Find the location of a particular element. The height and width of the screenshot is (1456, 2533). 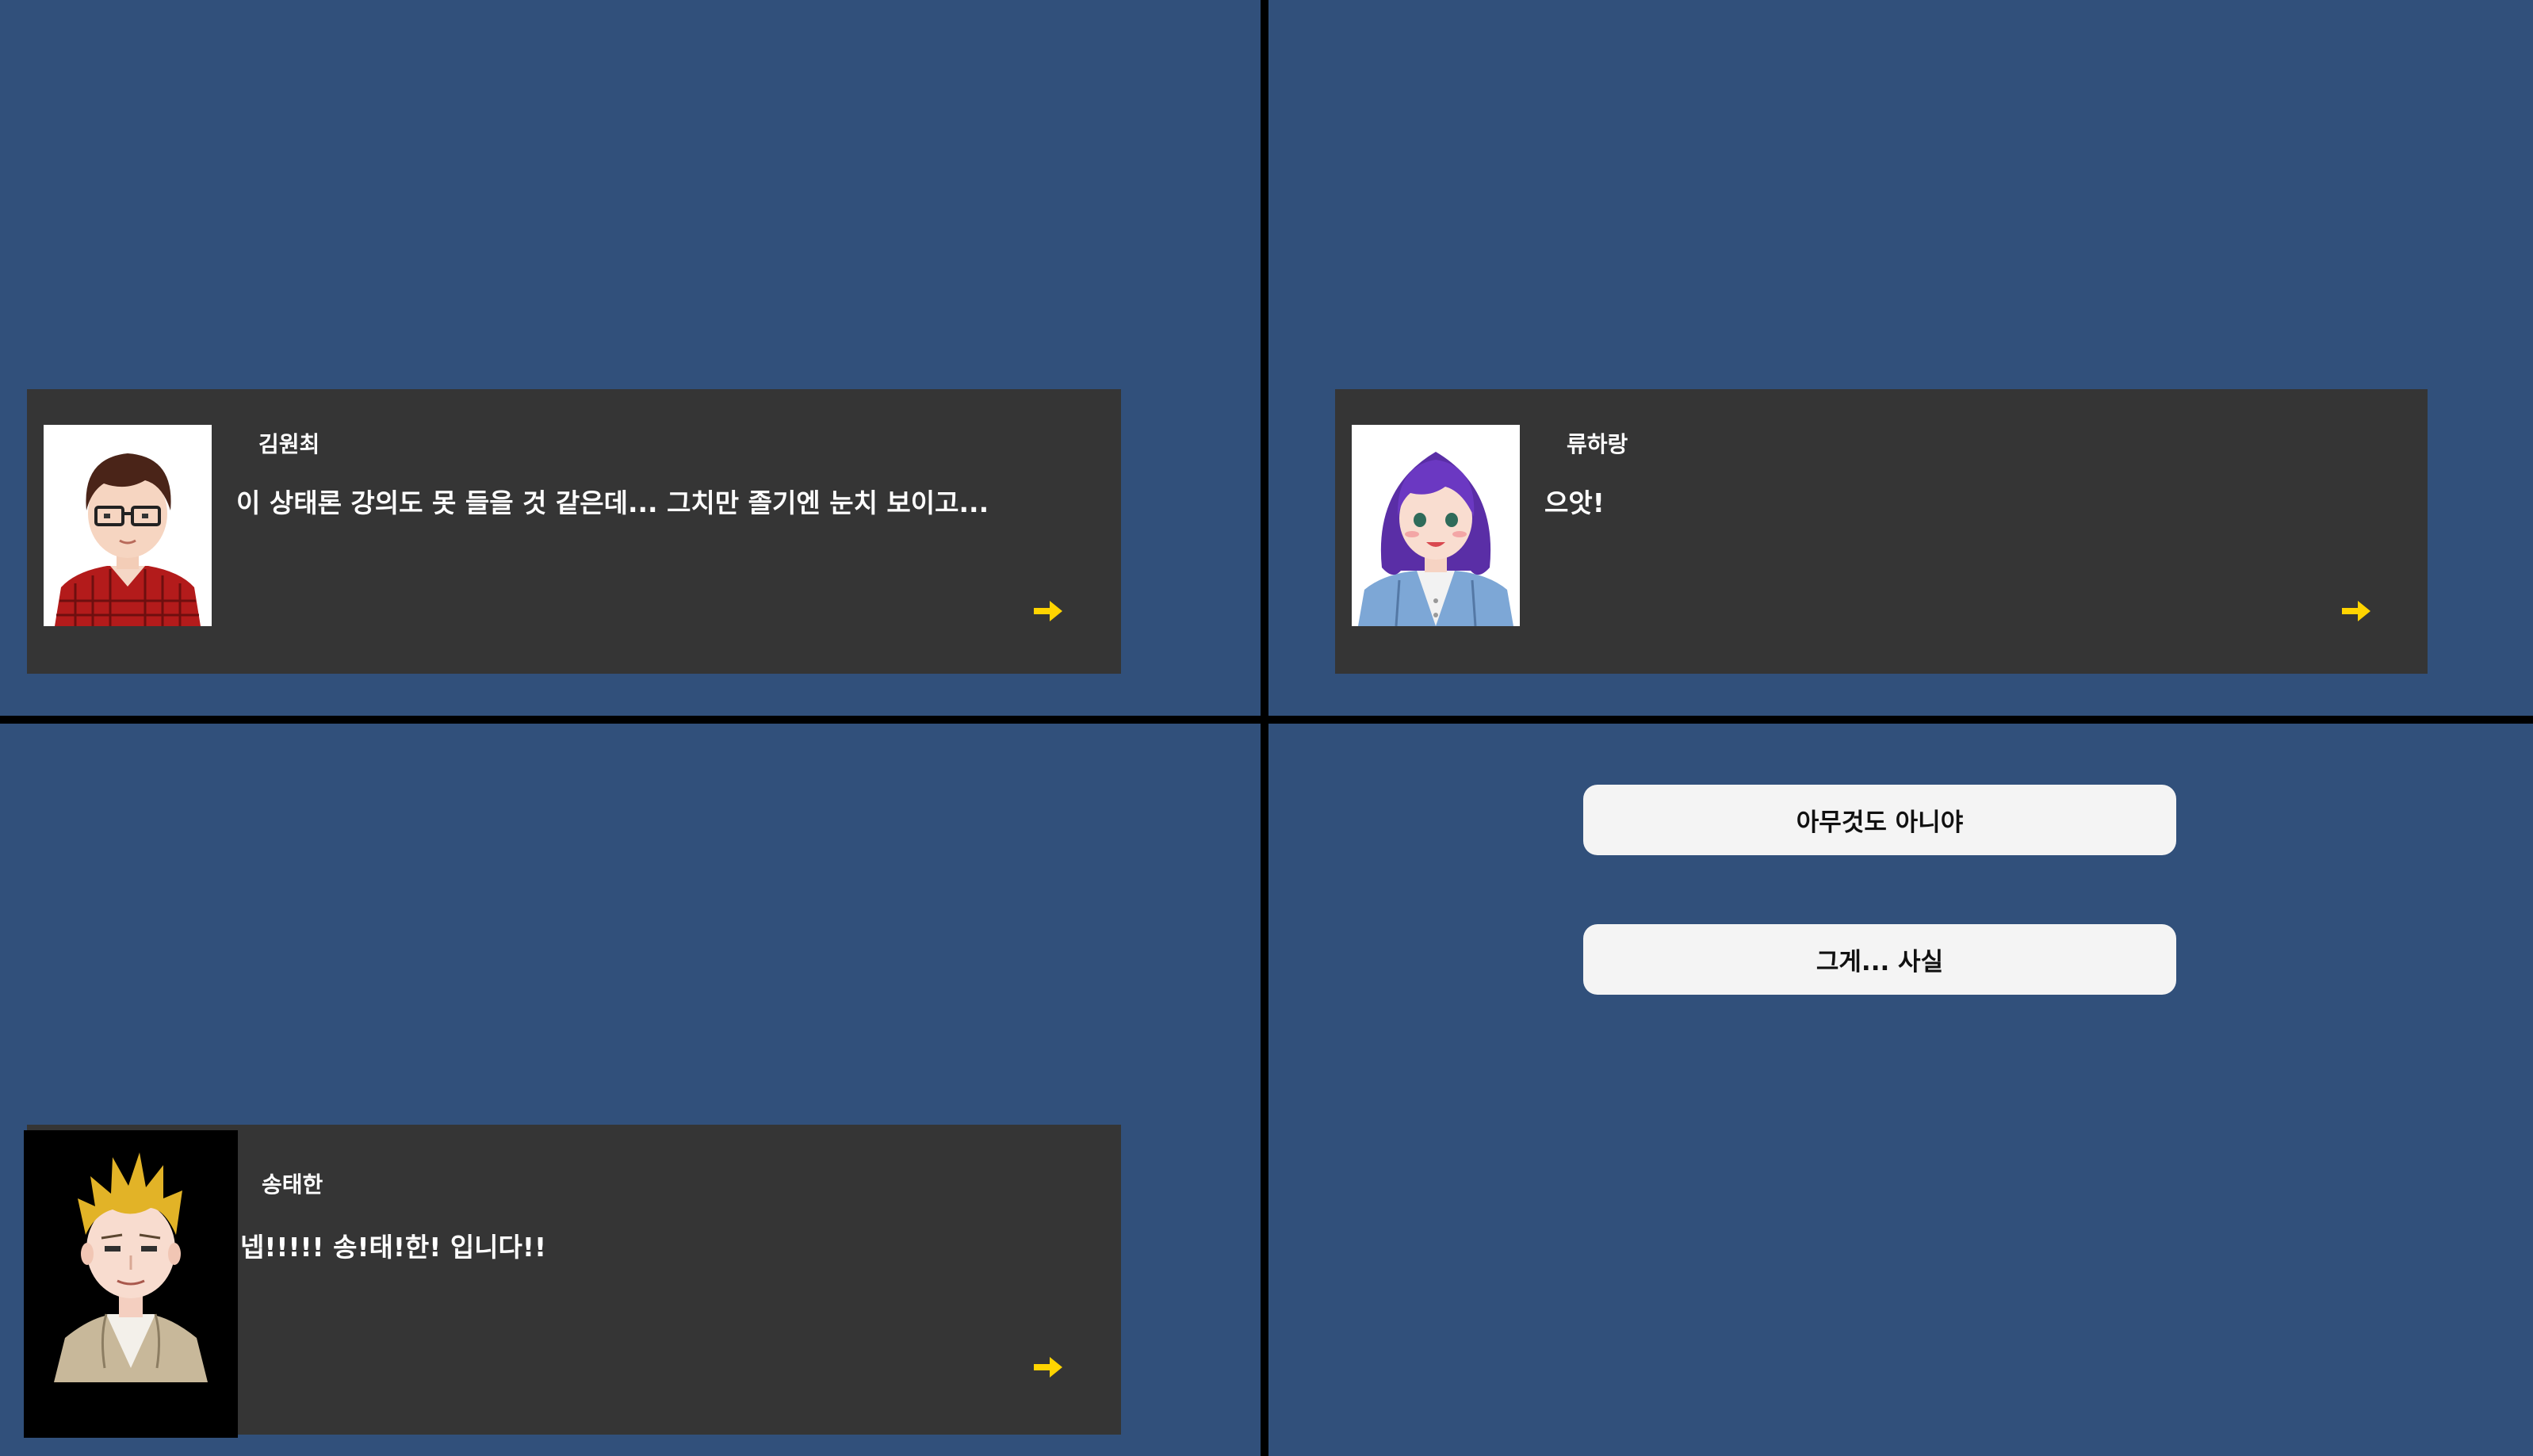

speaker-name: 김원최 is located at coordinates (289, 444).